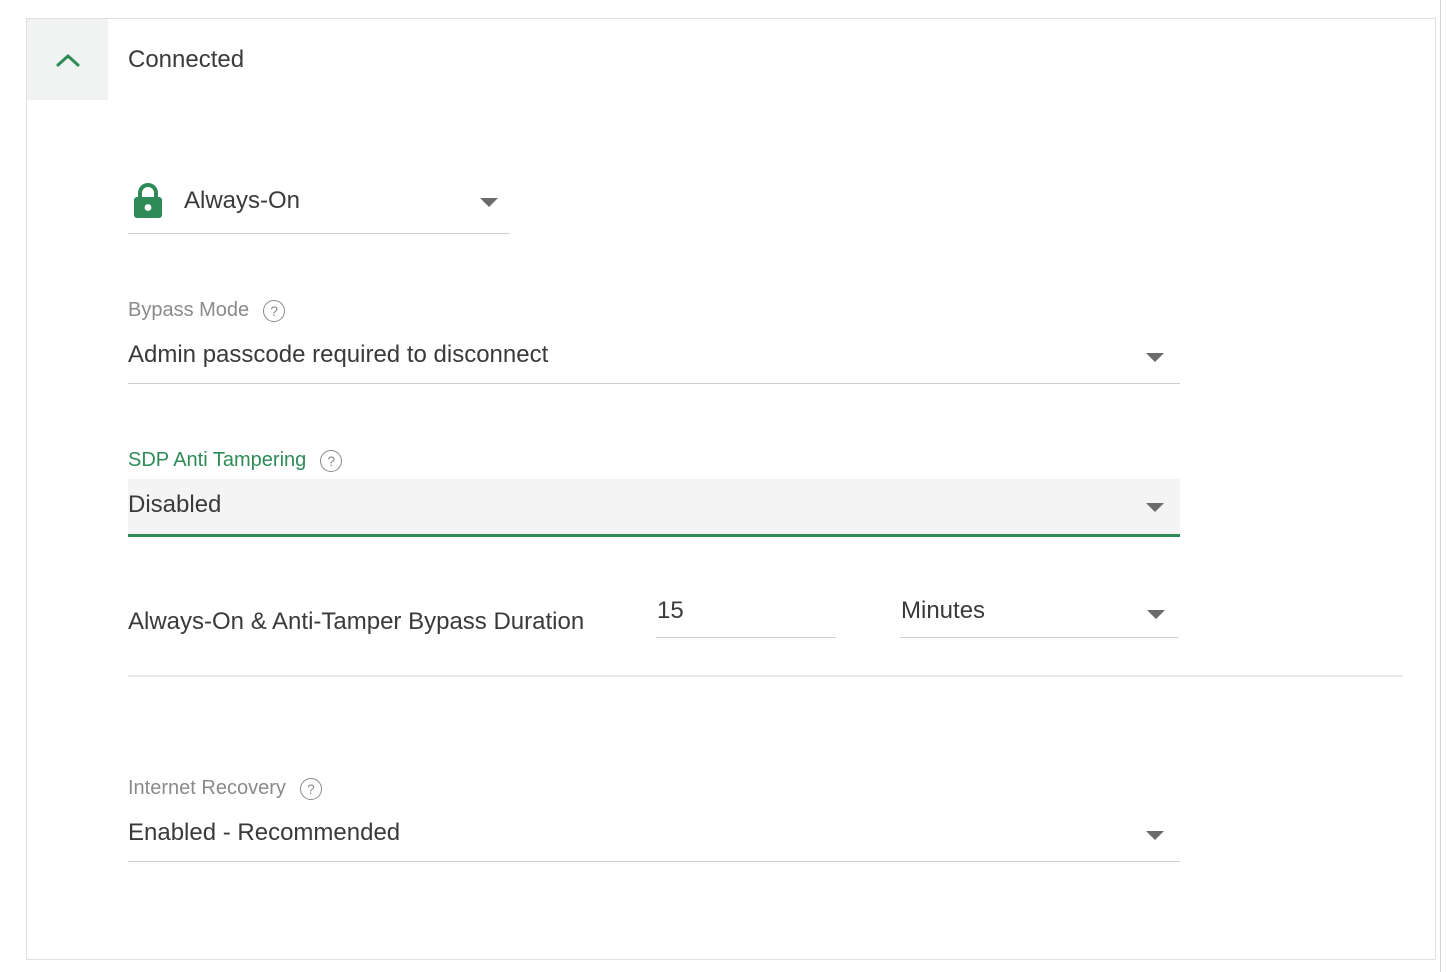 The width and height of the screenshot is (1446, 972). Describe the element at coordinates (746, 617) in the screenshot. I see `bypass-duration-input: 15` at that location.